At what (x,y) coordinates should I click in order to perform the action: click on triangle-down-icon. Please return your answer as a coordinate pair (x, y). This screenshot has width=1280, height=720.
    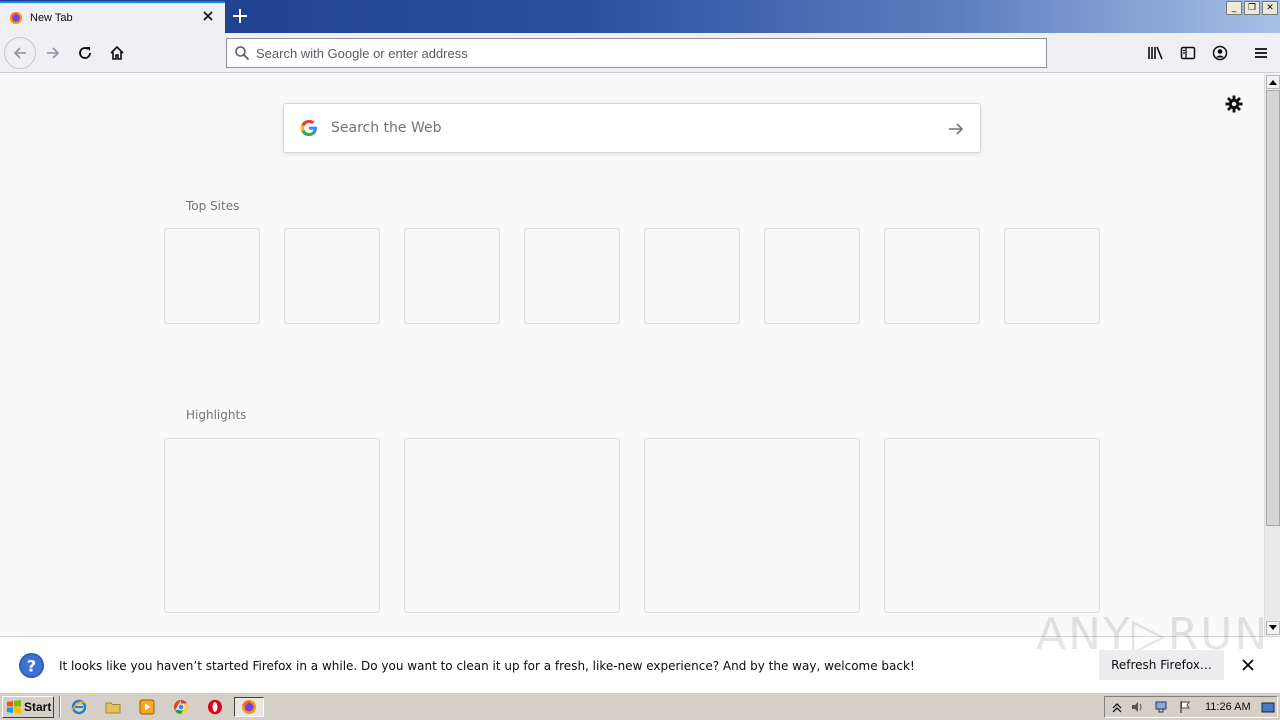
    Looking at the image, I should click on (1273, 627).